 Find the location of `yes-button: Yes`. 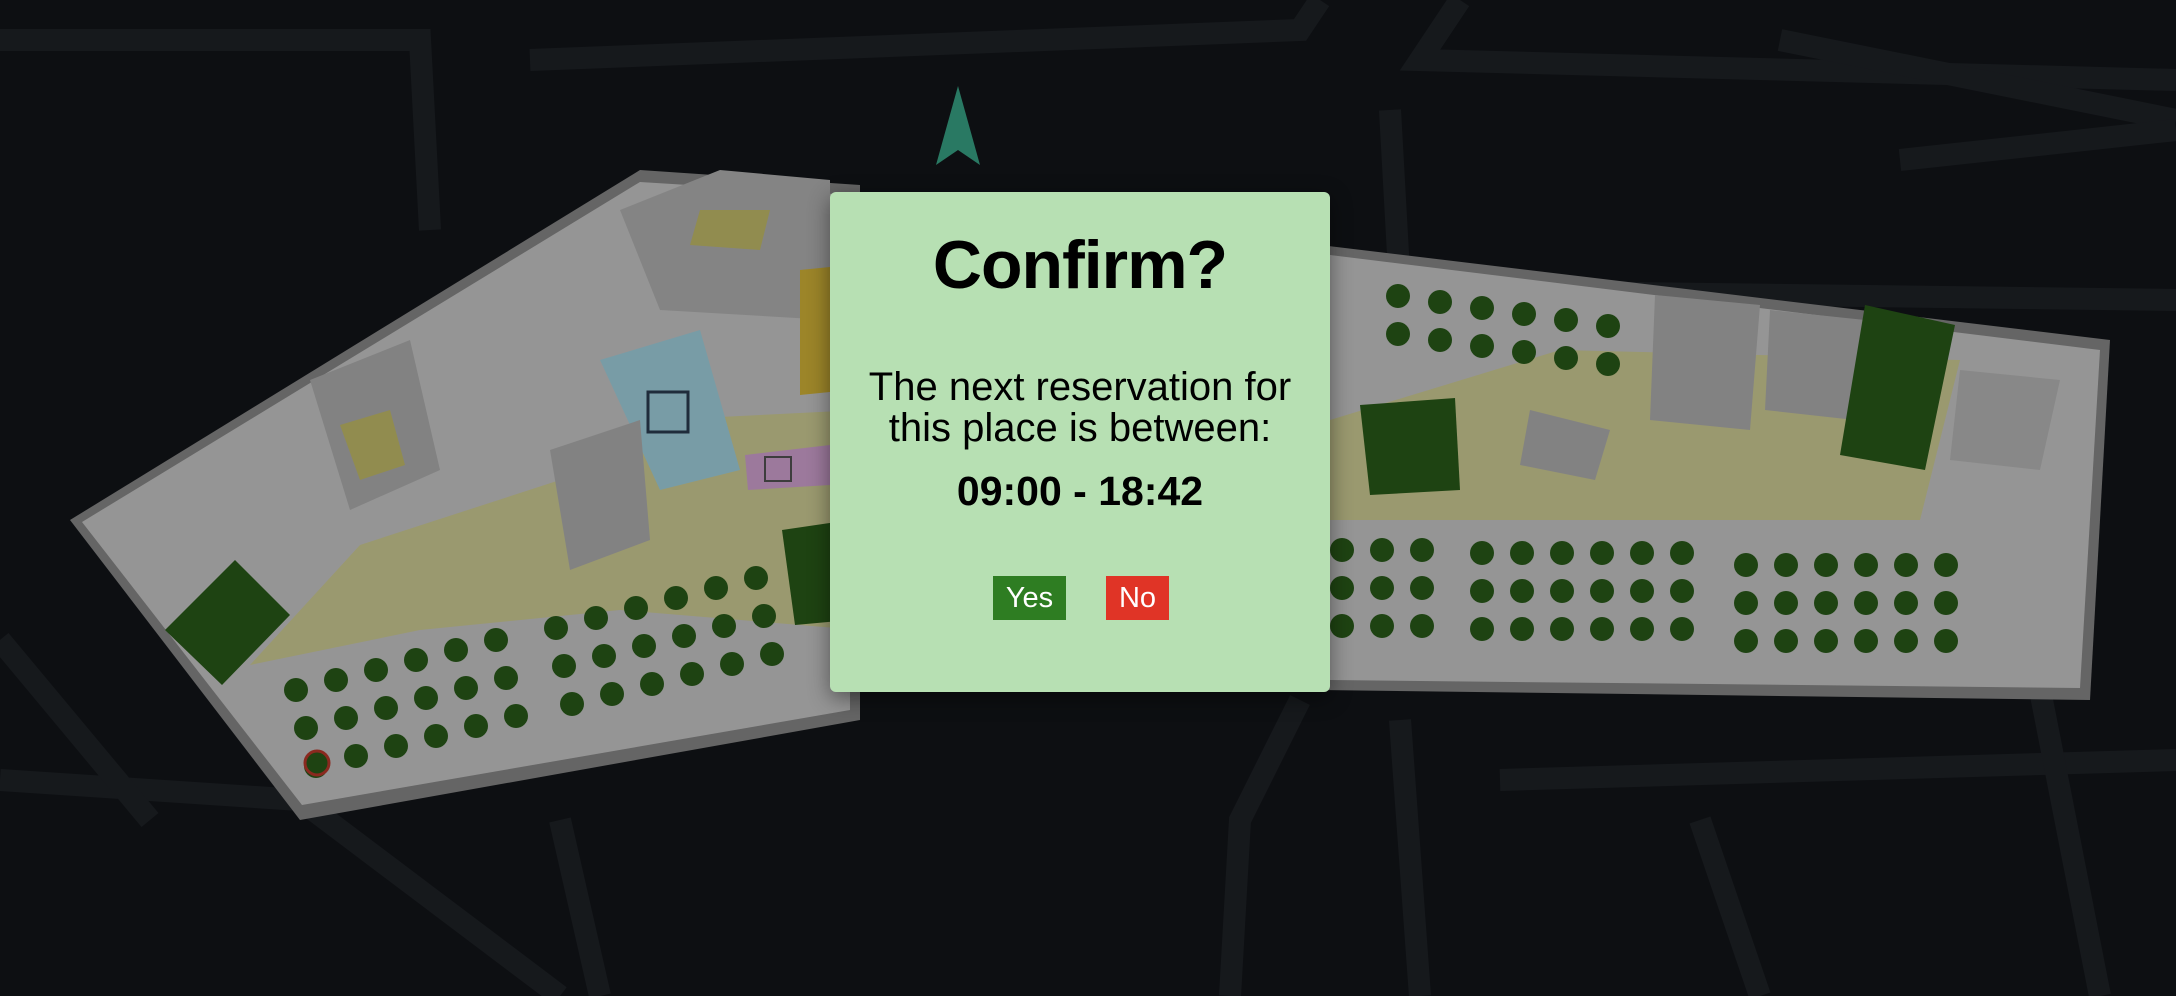

yes-button: Yes is located at coordinates (1029, 598).